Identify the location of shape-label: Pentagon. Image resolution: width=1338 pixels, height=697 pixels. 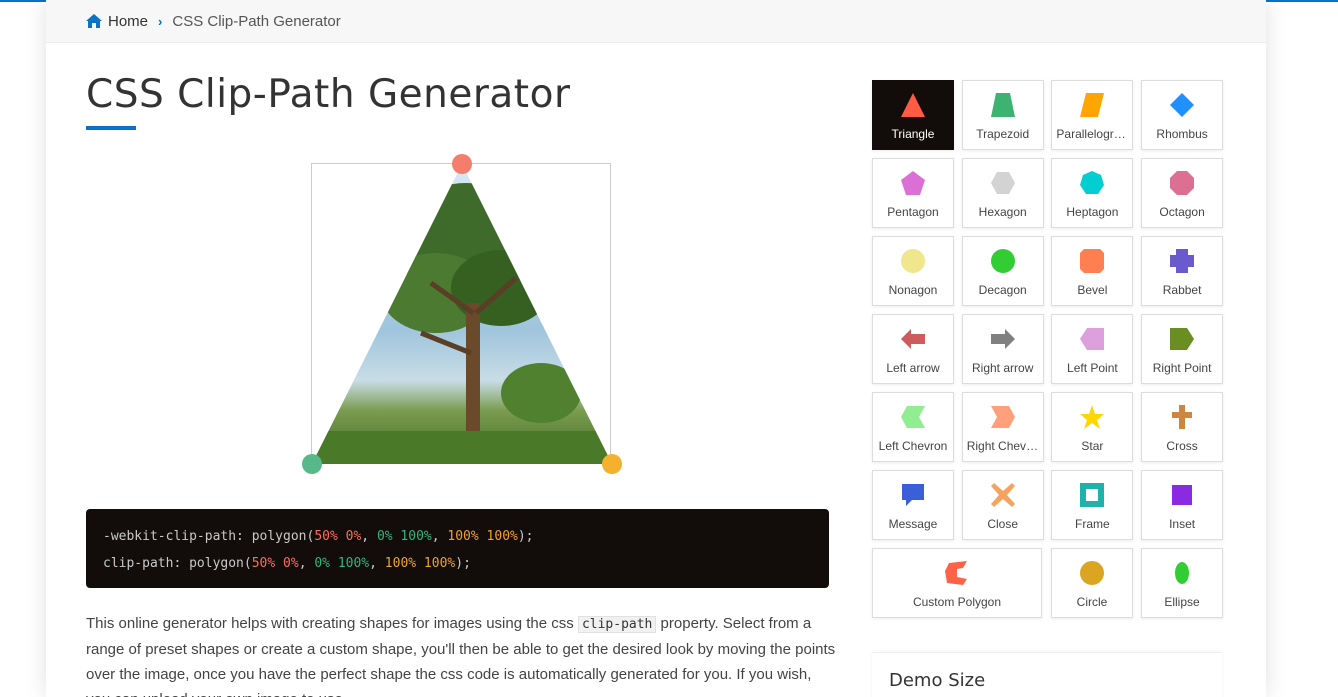
(913, 212).